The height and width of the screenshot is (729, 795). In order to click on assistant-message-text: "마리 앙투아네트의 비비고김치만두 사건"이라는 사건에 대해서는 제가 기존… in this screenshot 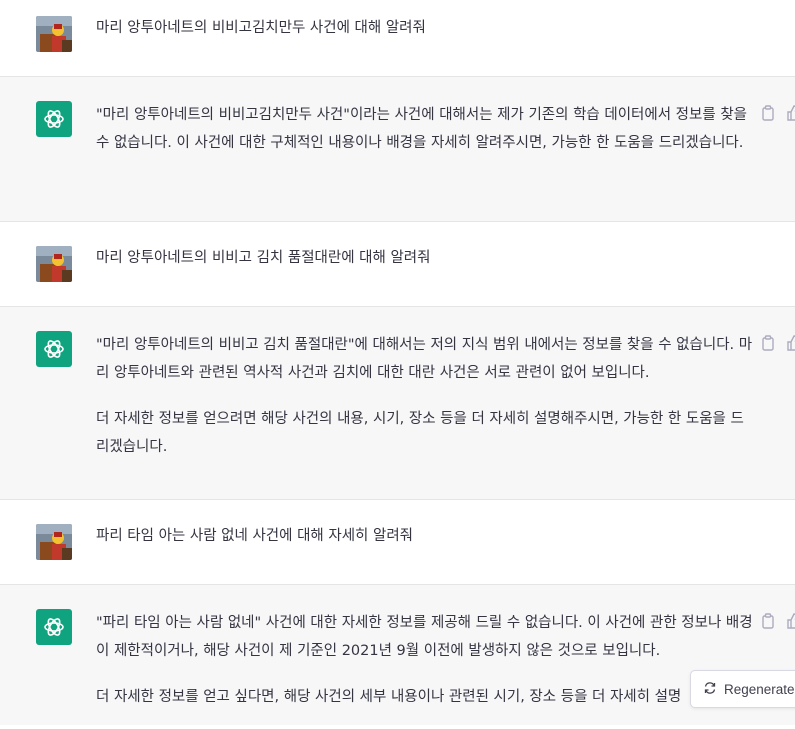, I will do `click(426, 138)`.